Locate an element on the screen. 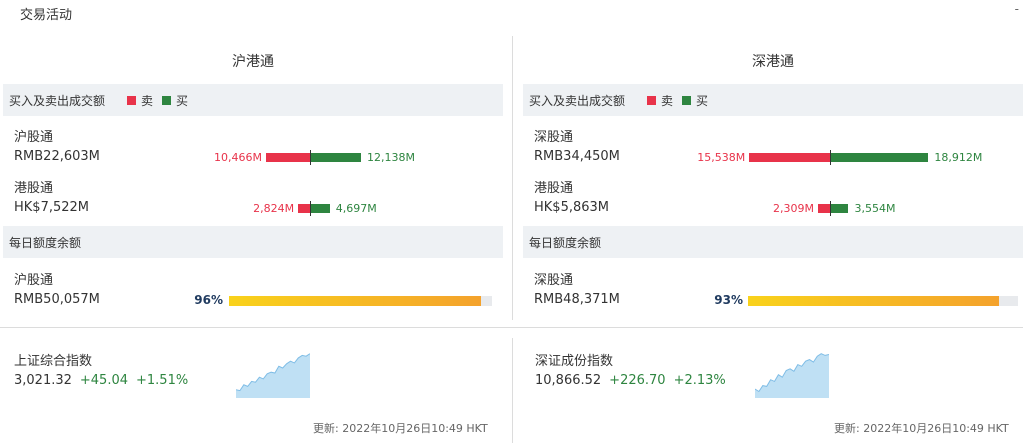  index-value: 3,021.32 is located at coordinates (43, 380).